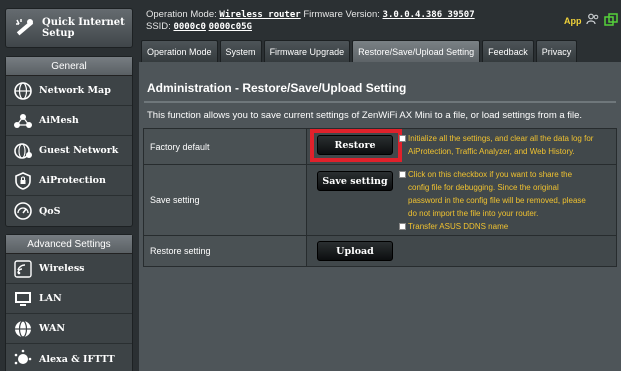 This screenshot has width=621, height=371. What do you see at coordinates (52, 328) in the screenshot?
I see `sidebar-item-label: WAN` at bounding box center [52, 328].